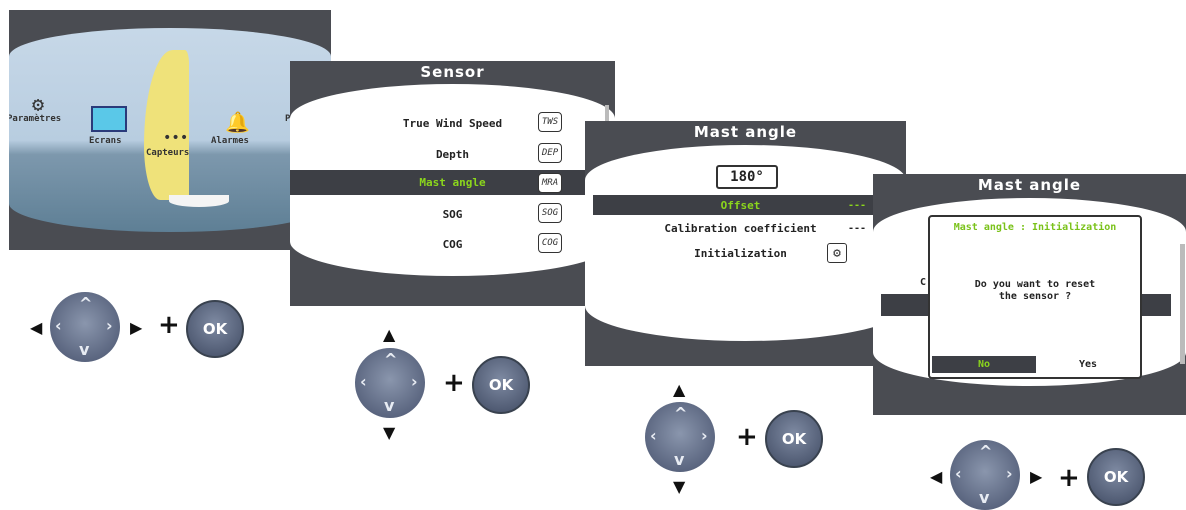 This screenshot has height=510, width=1186. What do you see at coordinates (923, 282) in the screenshot?
I see `background-row-label: C` at bounding box center [923, 282].